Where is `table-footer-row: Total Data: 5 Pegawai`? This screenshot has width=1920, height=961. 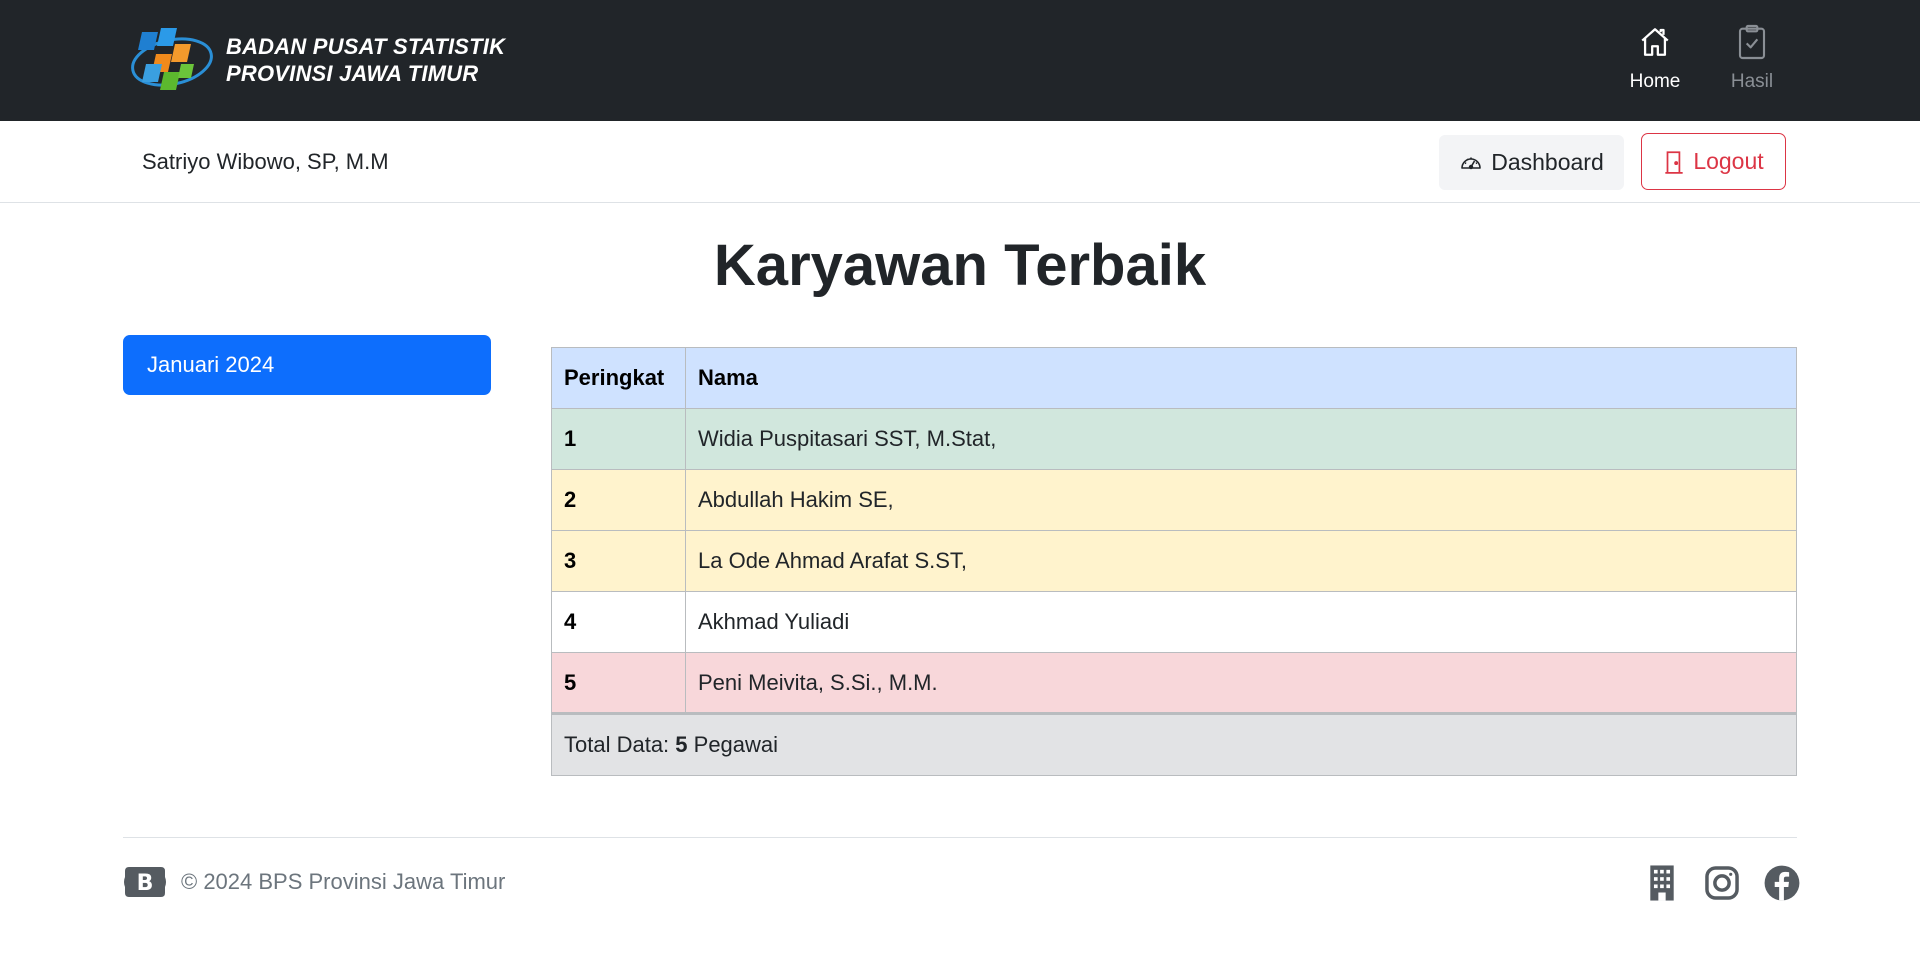
table-footer-row: Total Data: 5 Pegawai is located at coordinates (1174, 744).